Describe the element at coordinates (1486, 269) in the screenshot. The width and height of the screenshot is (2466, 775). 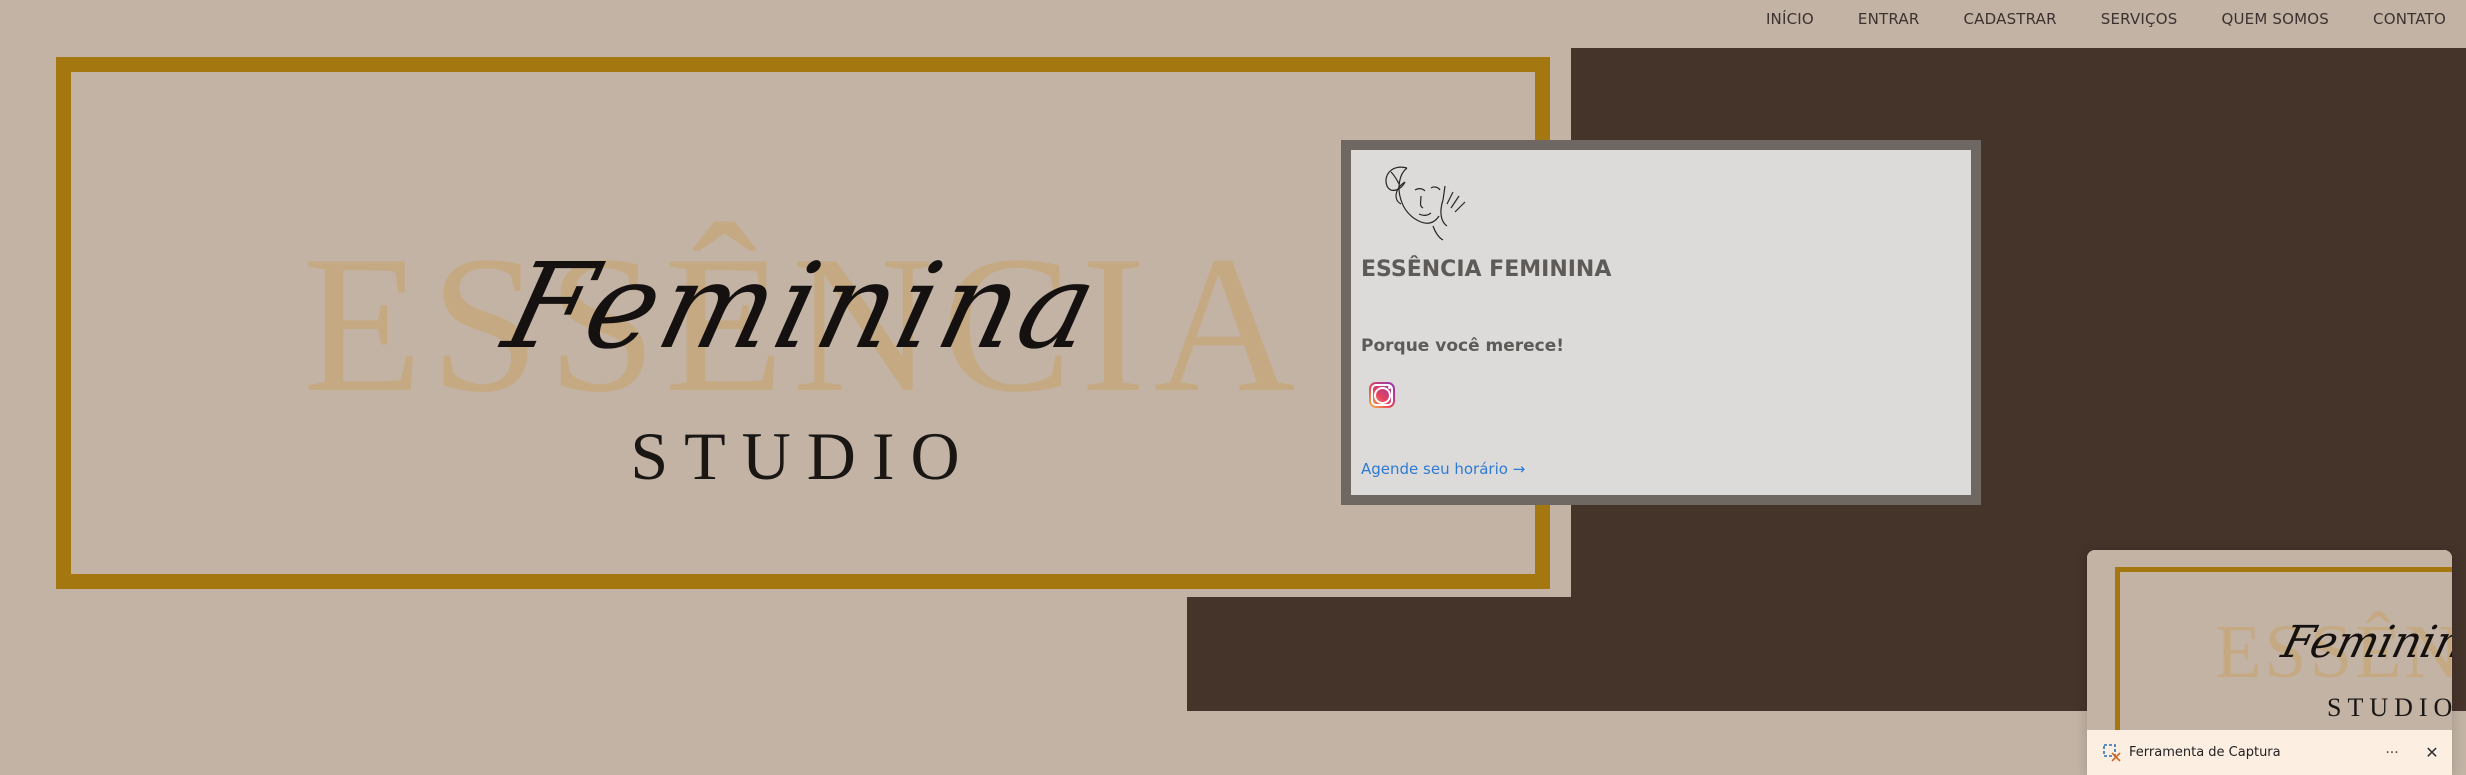
I see `card-title: ESSÊNCIA FEMININA` at that location.